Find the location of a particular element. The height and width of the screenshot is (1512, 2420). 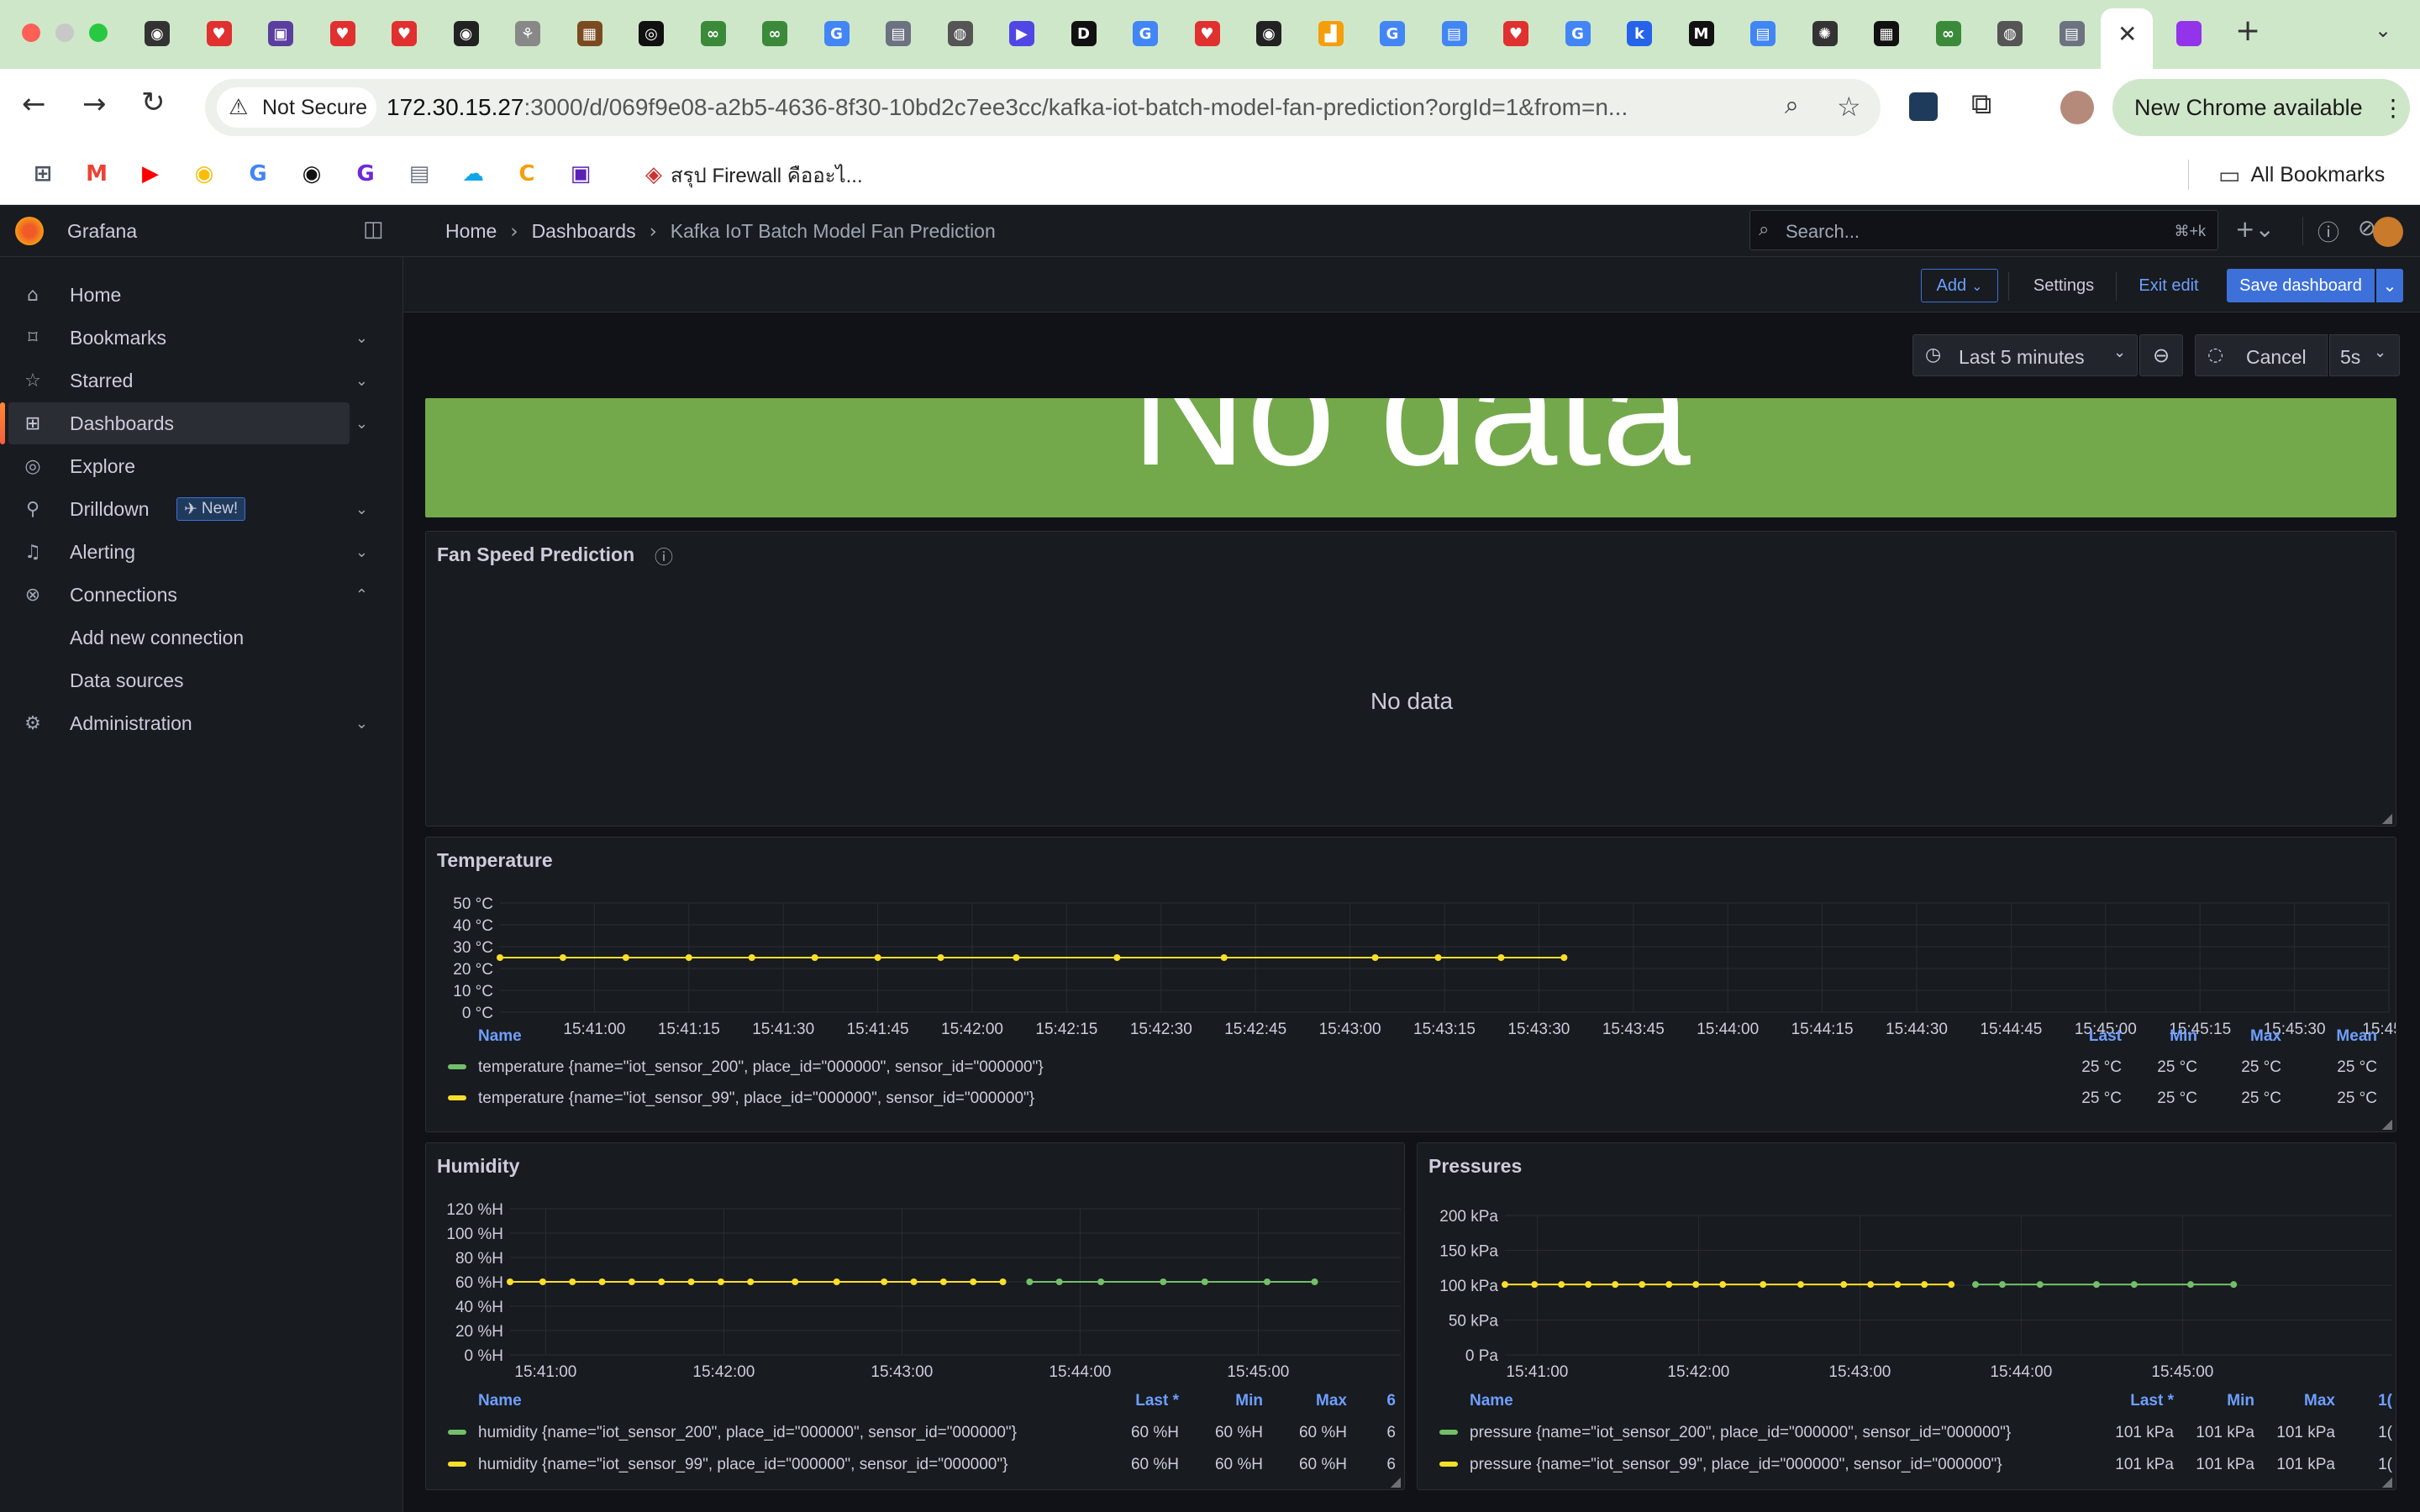

profile-avatar is located at coordinates (2077, 107).